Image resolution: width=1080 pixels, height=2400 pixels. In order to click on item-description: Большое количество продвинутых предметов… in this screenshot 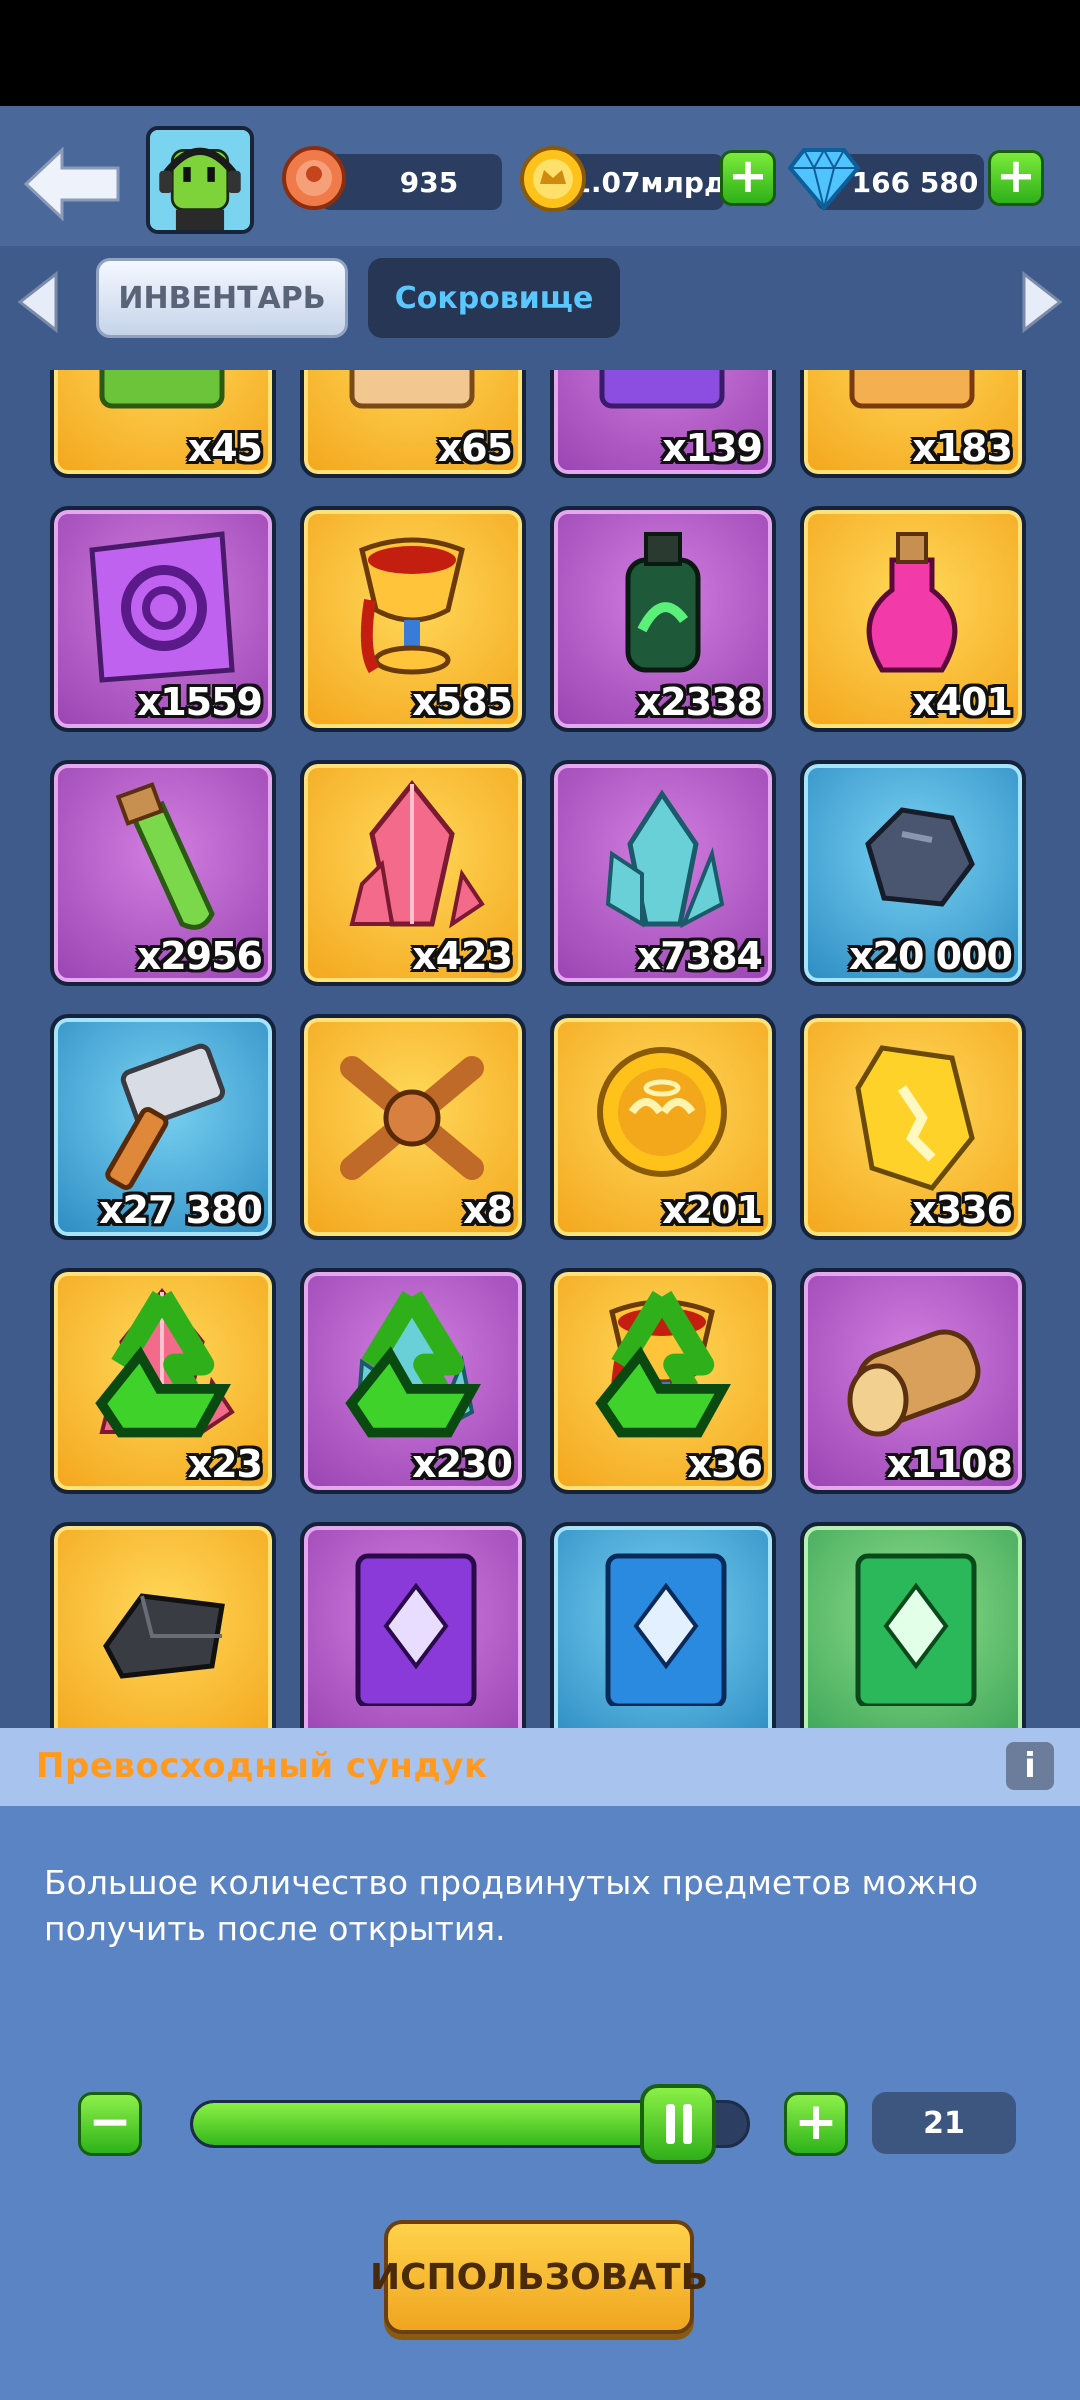, I will do `click(511, 1905)`.